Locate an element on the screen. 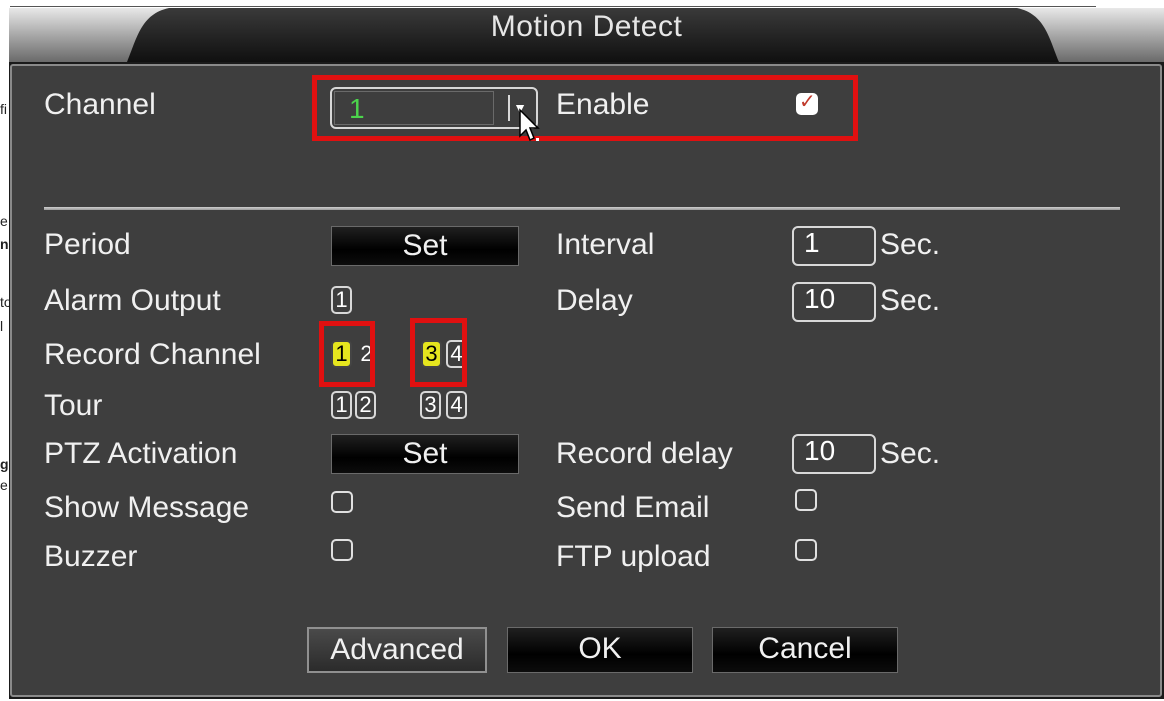 The width and height of the screenshot is (1164, 701). tour-2: 2 is located at coordinates (365, 405).